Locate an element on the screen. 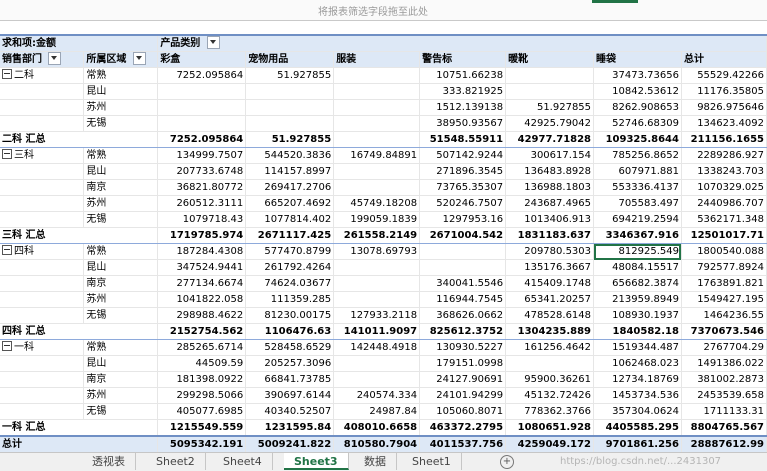 The height and width of the screenshot is (471, 767). value-cell: 792577.8924 is located at coordinates (724, 267).